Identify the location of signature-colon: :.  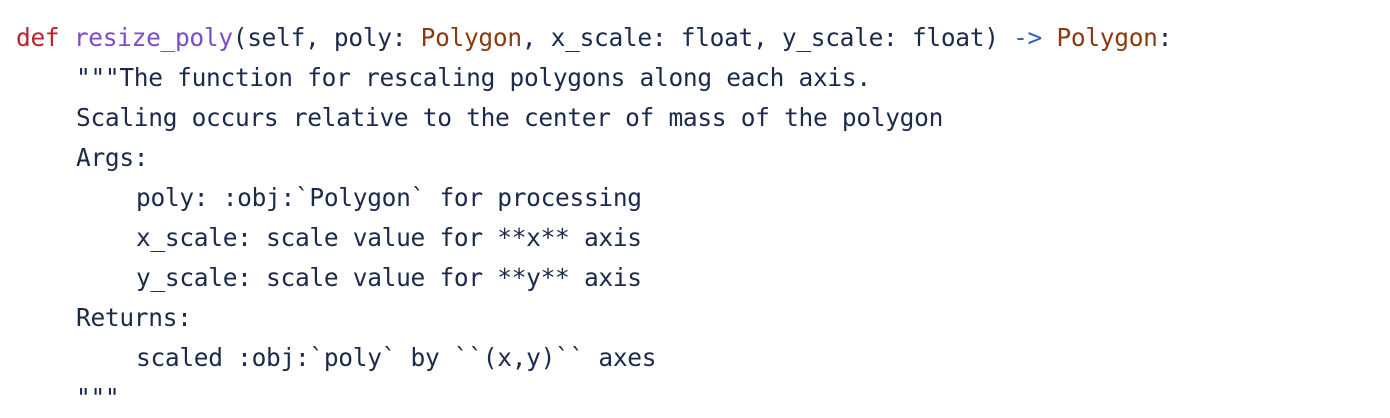
(1165, 37).